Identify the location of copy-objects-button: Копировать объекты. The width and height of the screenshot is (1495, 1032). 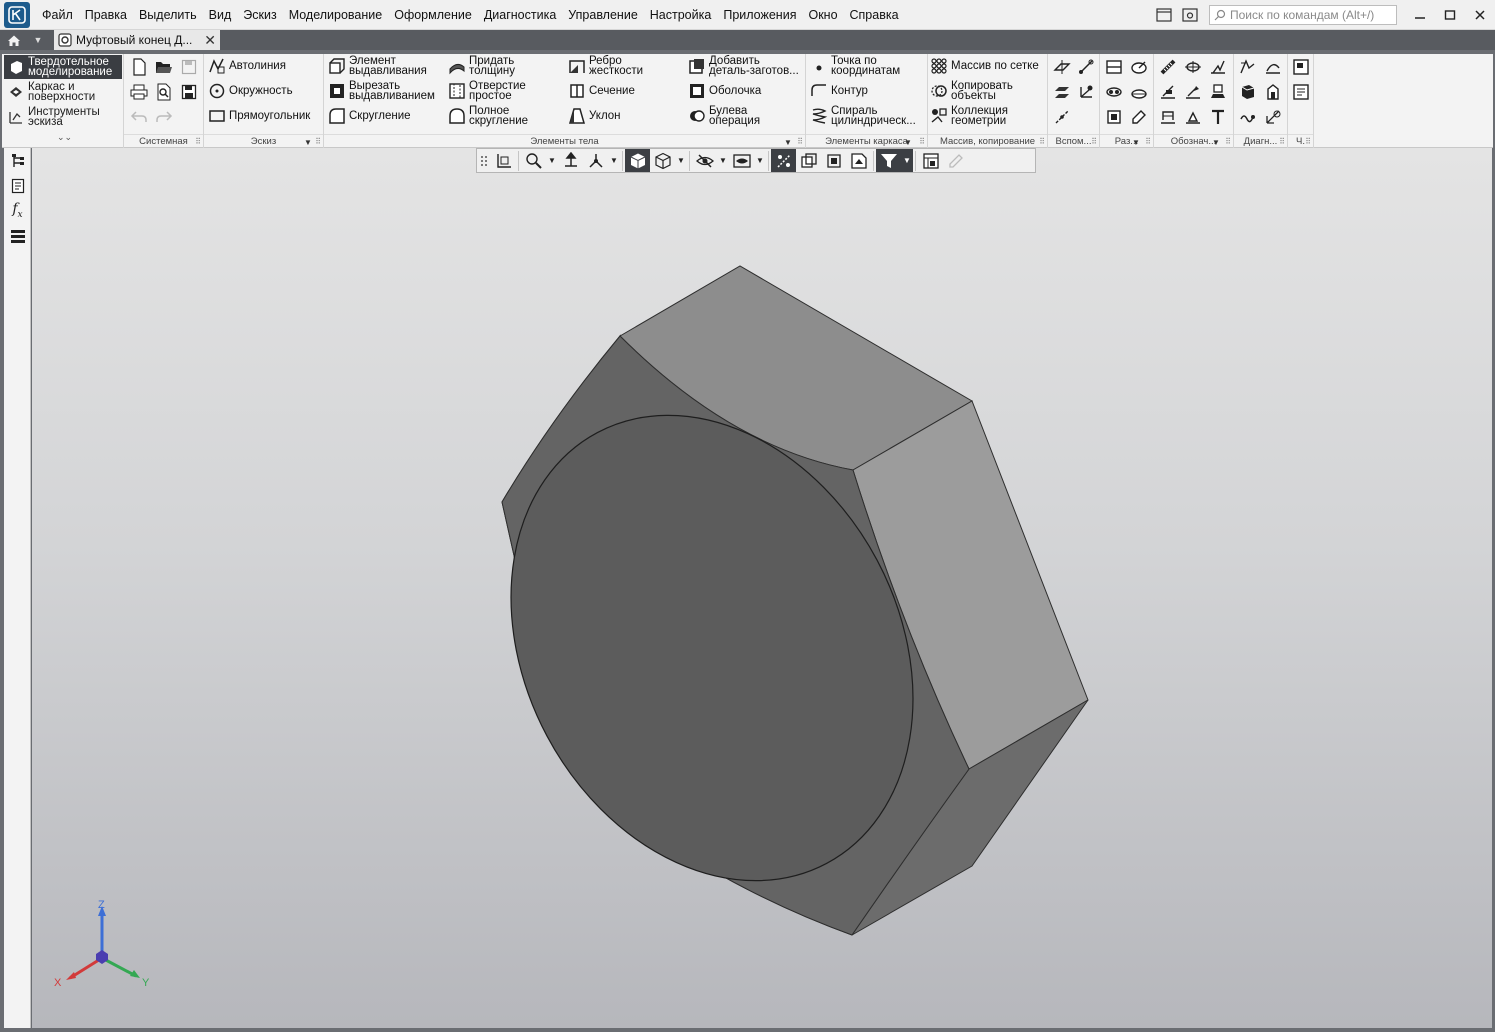
(971, 91).